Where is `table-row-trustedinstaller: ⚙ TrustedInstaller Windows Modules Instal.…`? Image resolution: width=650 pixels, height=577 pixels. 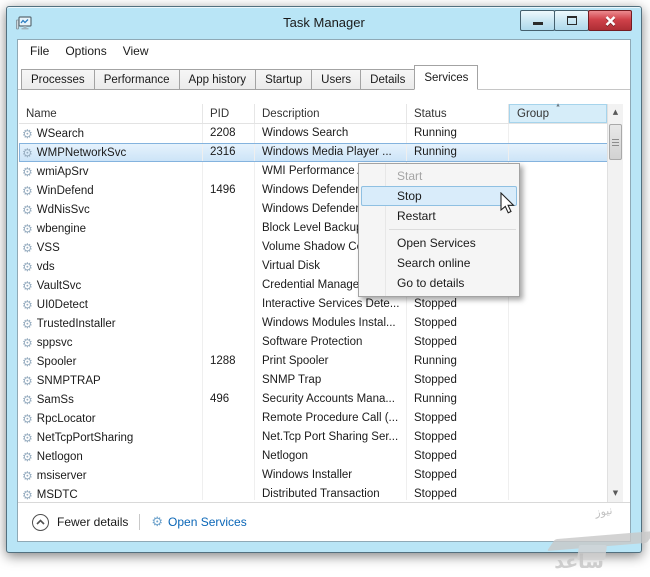
table-row-trustedinstaller: ⚙ TrustedInstaller Windows Modules Instal.… is located at coordinates (321, 323).